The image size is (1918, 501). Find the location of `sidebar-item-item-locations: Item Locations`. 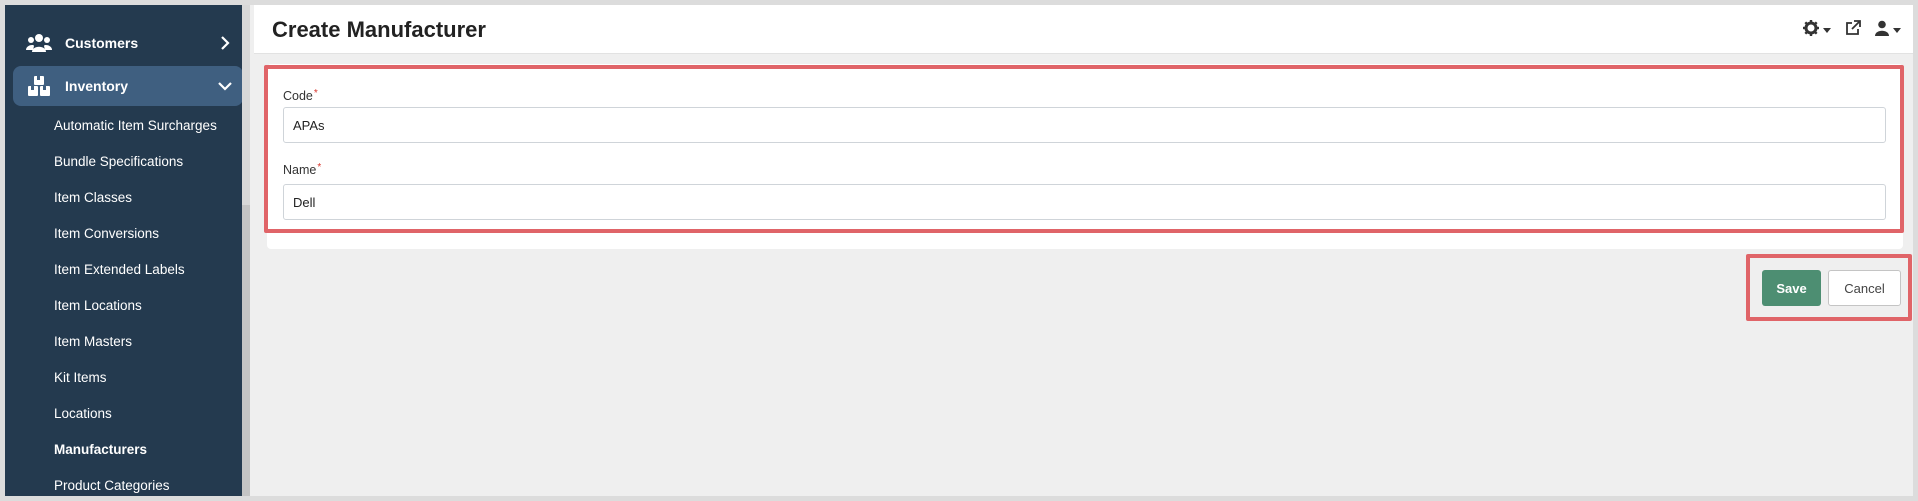

sidebar-item-item-locations: Item Locations is located at coordinates (125, 306).